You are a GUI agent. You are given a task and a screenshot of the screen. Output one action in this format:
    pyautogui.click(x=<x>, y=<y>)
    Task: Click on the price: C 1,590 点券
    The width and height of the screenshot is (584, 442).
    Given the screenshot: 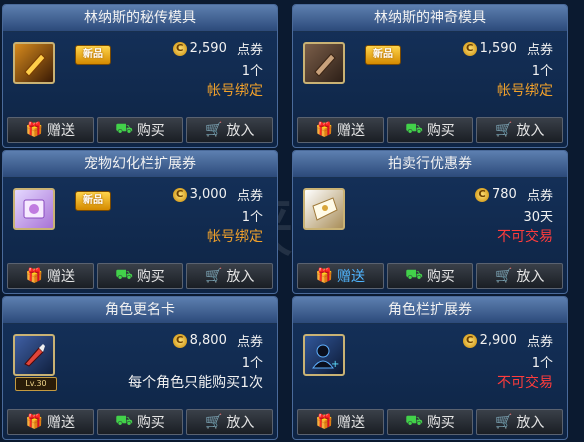 What is the action you would take?
    pyautogui.click(x=507, y=48)
    